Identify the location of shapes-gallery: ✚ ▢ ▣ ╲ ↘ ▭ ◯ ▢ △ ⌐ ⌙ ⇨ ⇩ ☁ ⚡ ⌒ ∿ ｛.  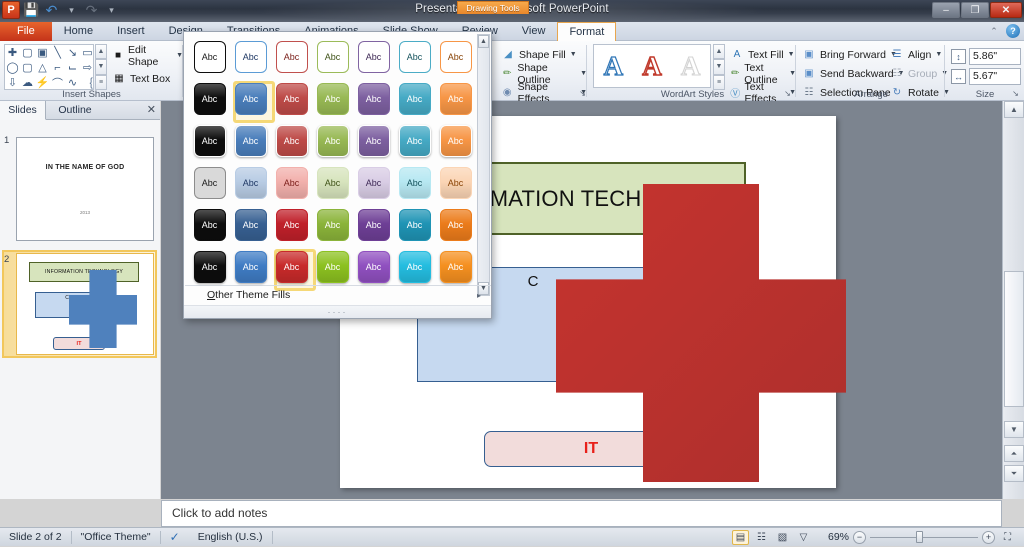
(49, 67).